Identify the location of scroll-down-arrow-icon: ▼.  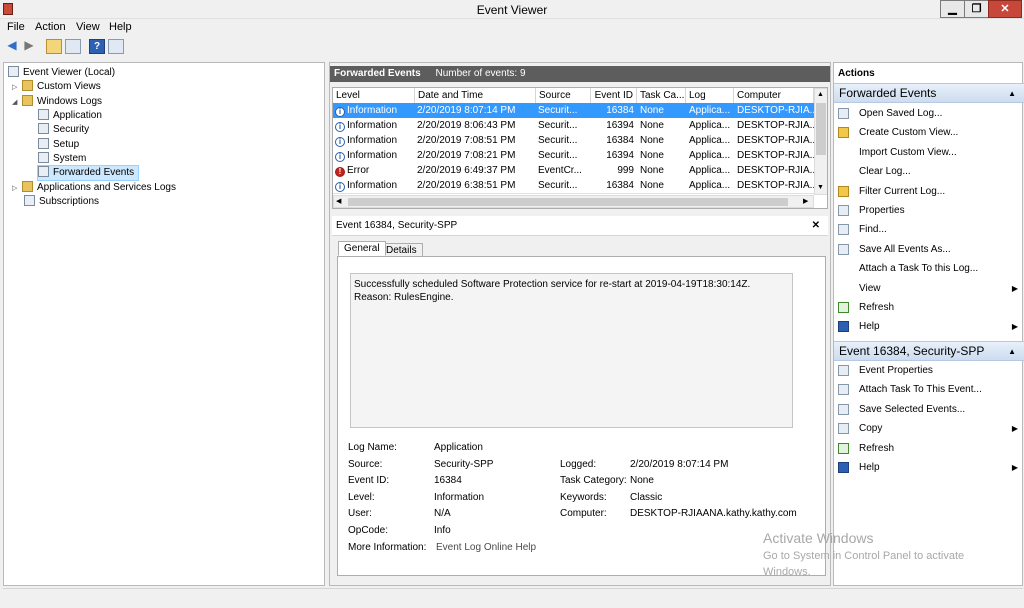
(820, 187).